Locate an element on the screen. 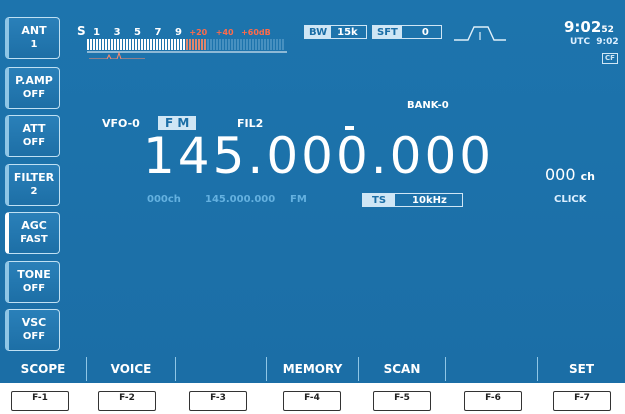  ant-key-value: 1 is located at coordinates (34, 44).